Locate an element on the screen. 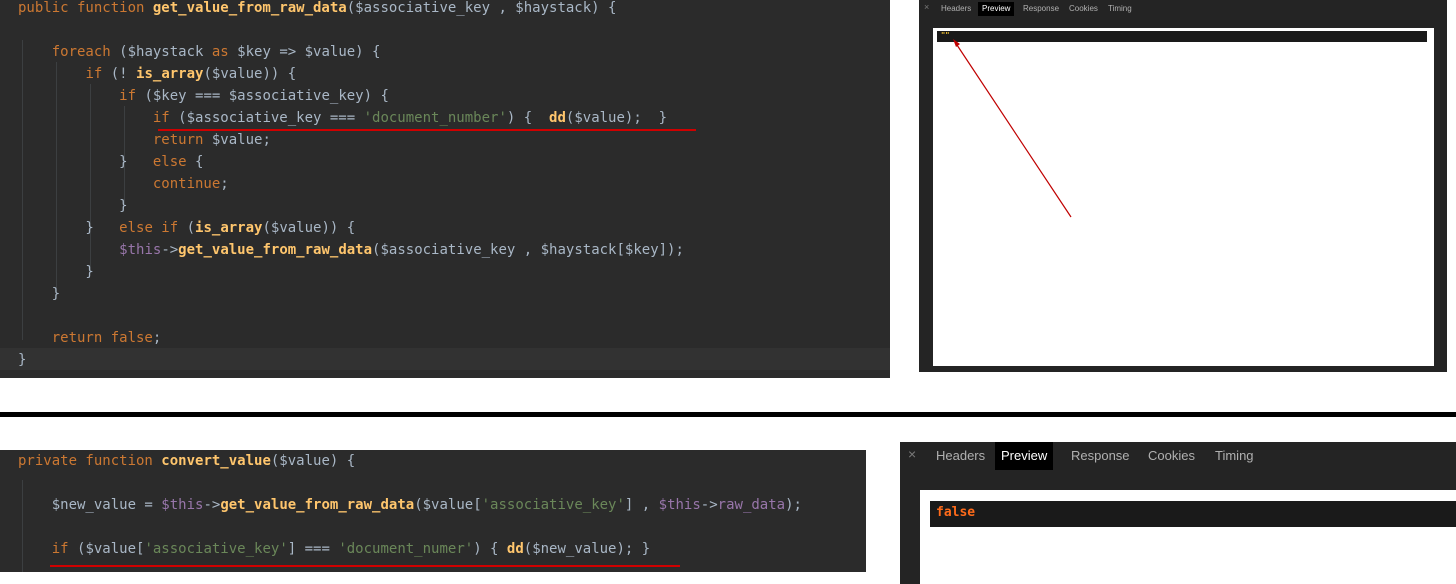  code-token: ) { is located at coordinates (490, 549).